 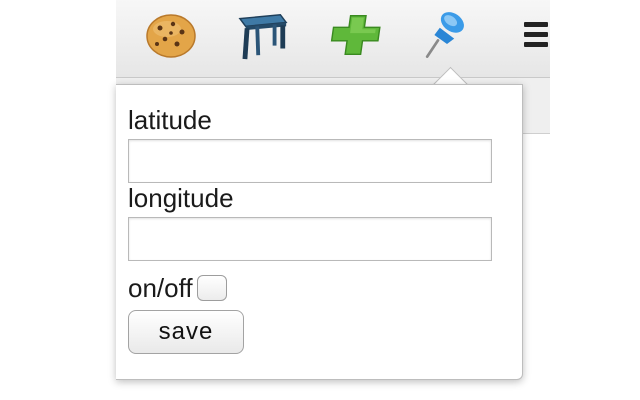 What do you see at coordinates (160, 288) in the screenshot?
I see `toggle-label: on/off` at bounding box center [160, 288].